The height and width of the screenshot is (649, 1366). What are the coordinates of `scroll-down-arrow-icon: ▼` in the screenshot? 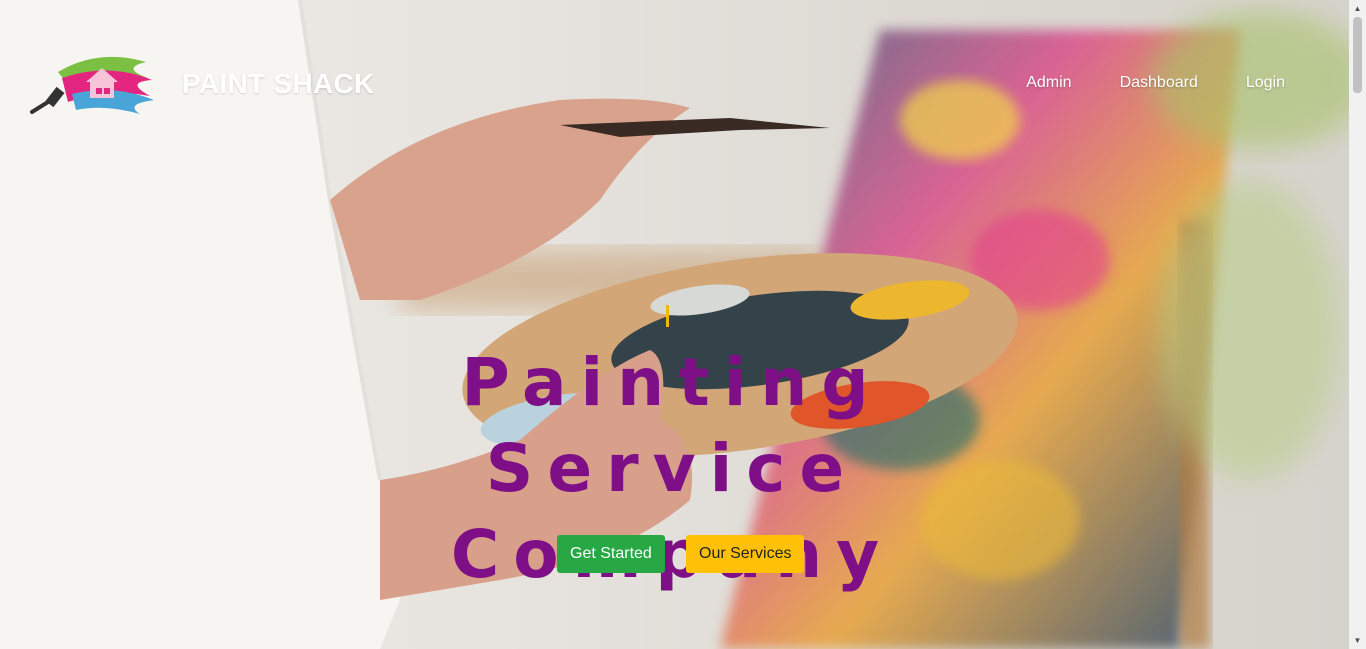 It's located at (1357, 640).